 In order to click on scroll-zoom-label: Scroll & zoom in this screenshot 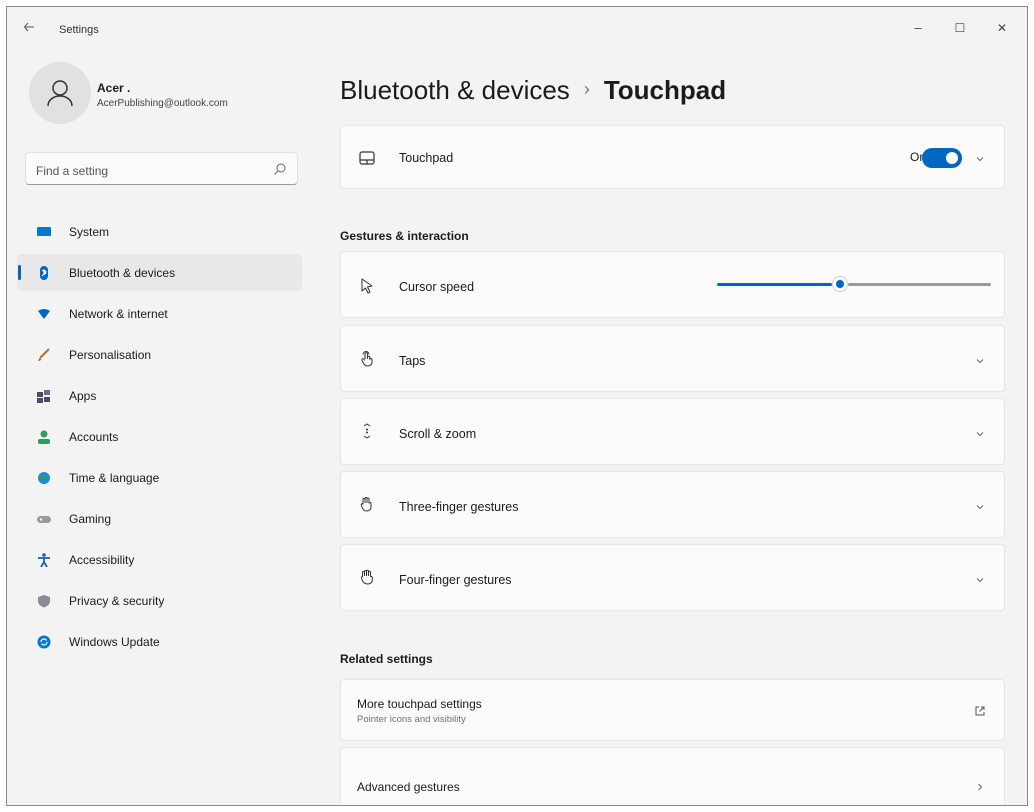, I will do `click(438, 434)`.